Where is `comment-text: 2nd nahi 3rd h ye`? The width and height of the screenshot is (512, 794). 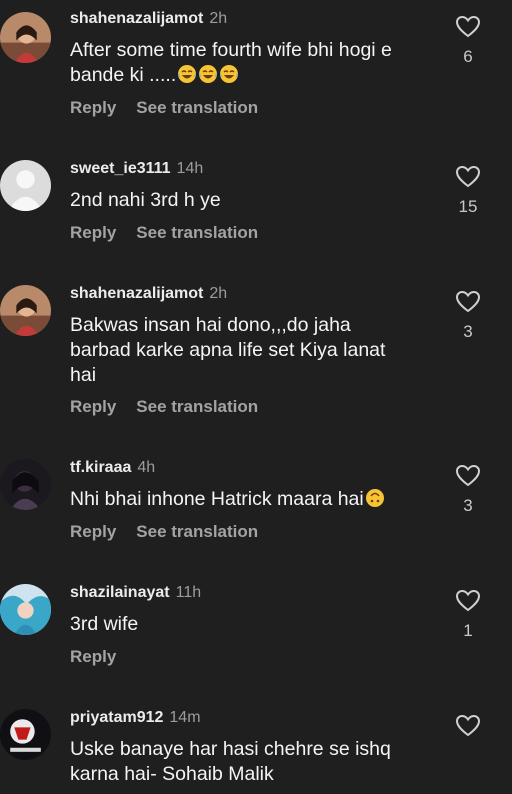 comment-text: 2nd nahi 3rd h ye is located at coordinates (250, 200).